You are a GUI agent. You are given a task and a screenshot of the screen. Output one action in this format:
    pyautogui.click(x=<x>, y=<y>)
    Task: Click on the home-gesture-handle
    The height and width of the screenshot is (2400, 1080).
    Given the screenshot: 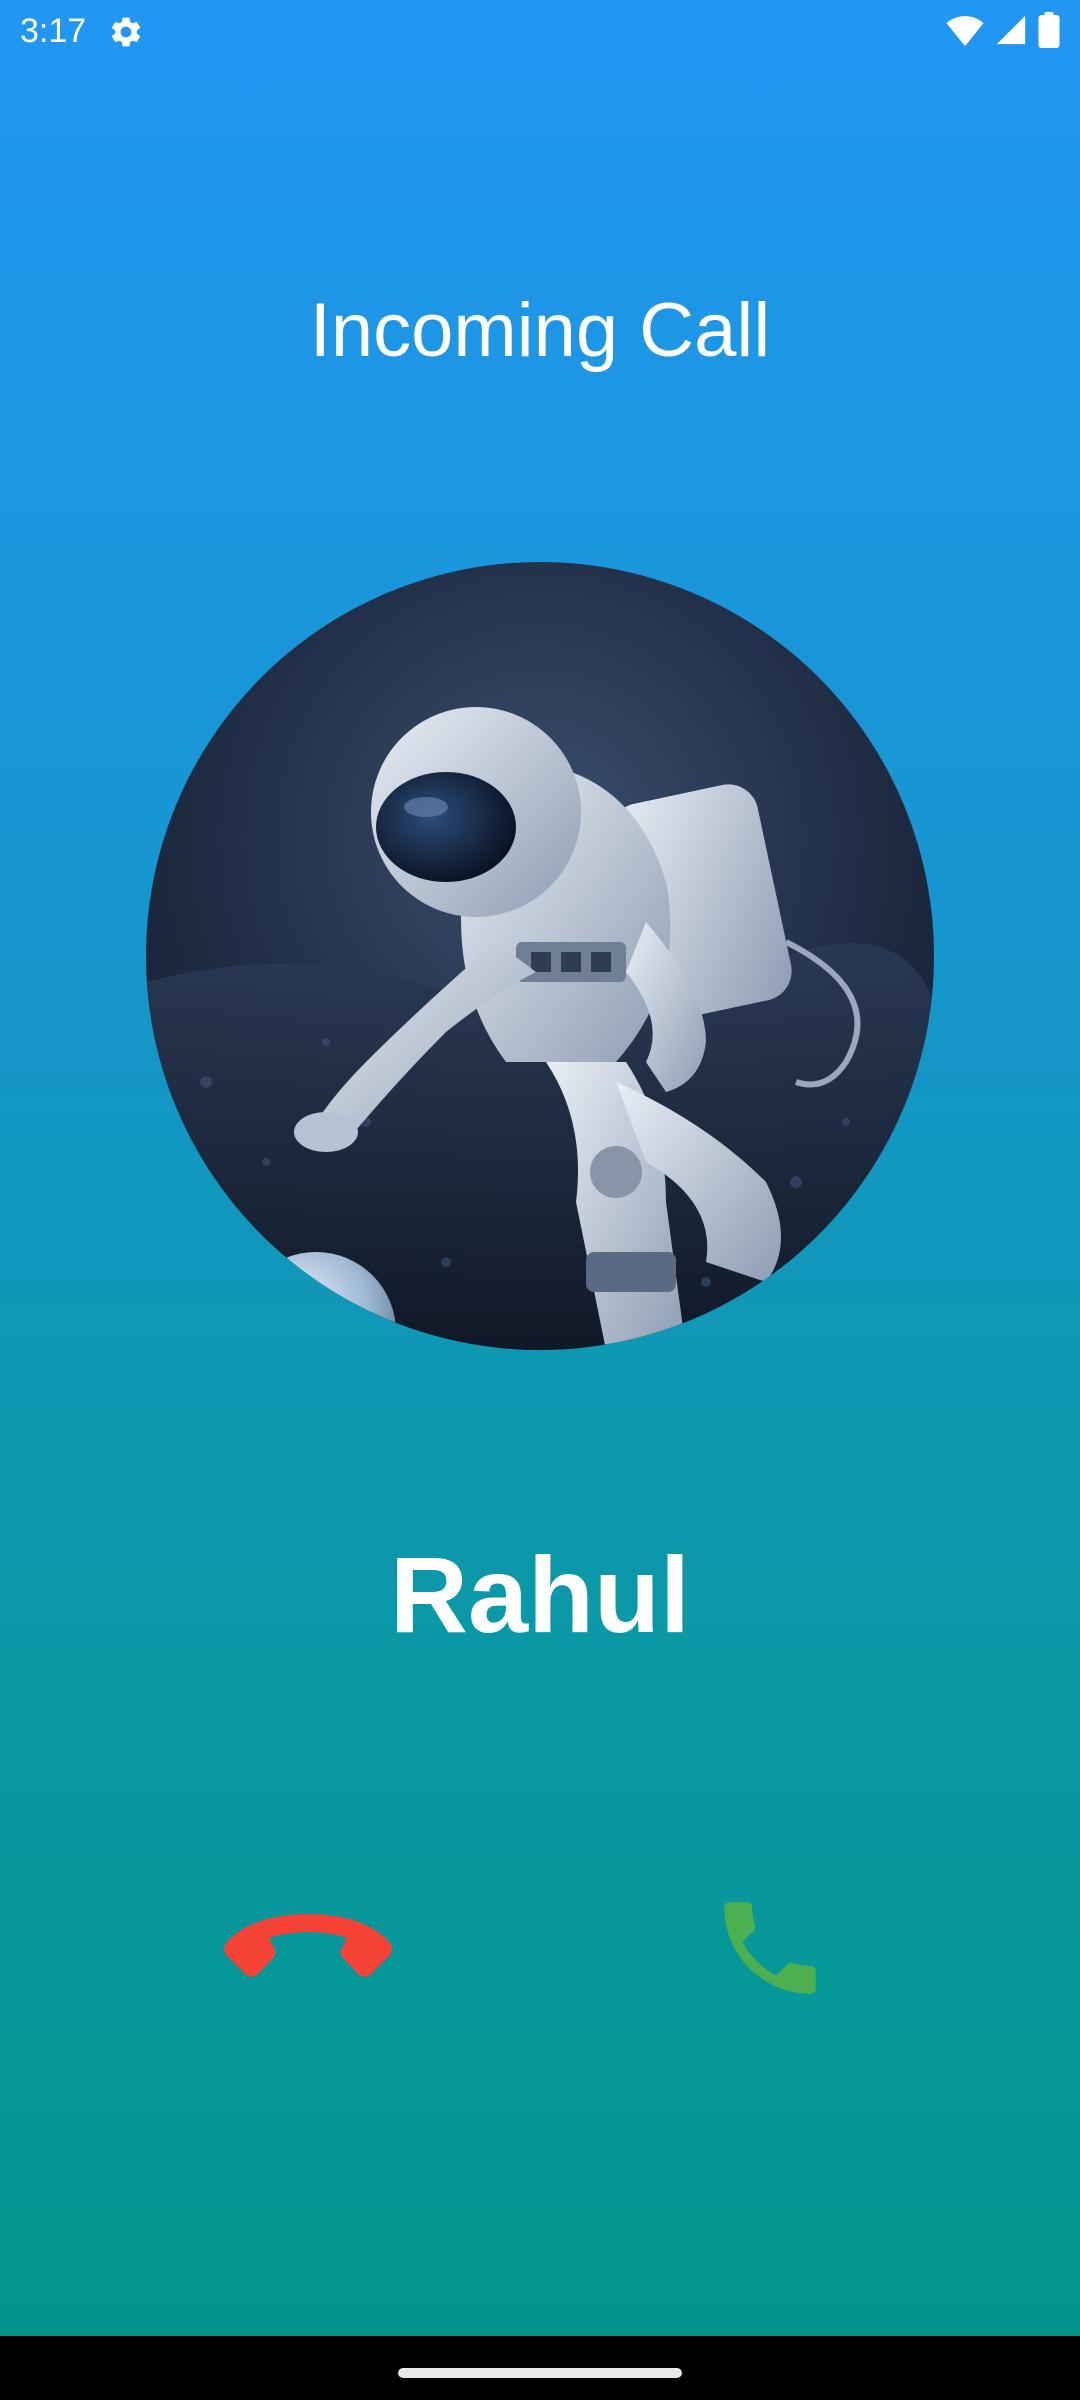 What is the action you would take?
    pyautogui.click(x=540, y=2373)
    